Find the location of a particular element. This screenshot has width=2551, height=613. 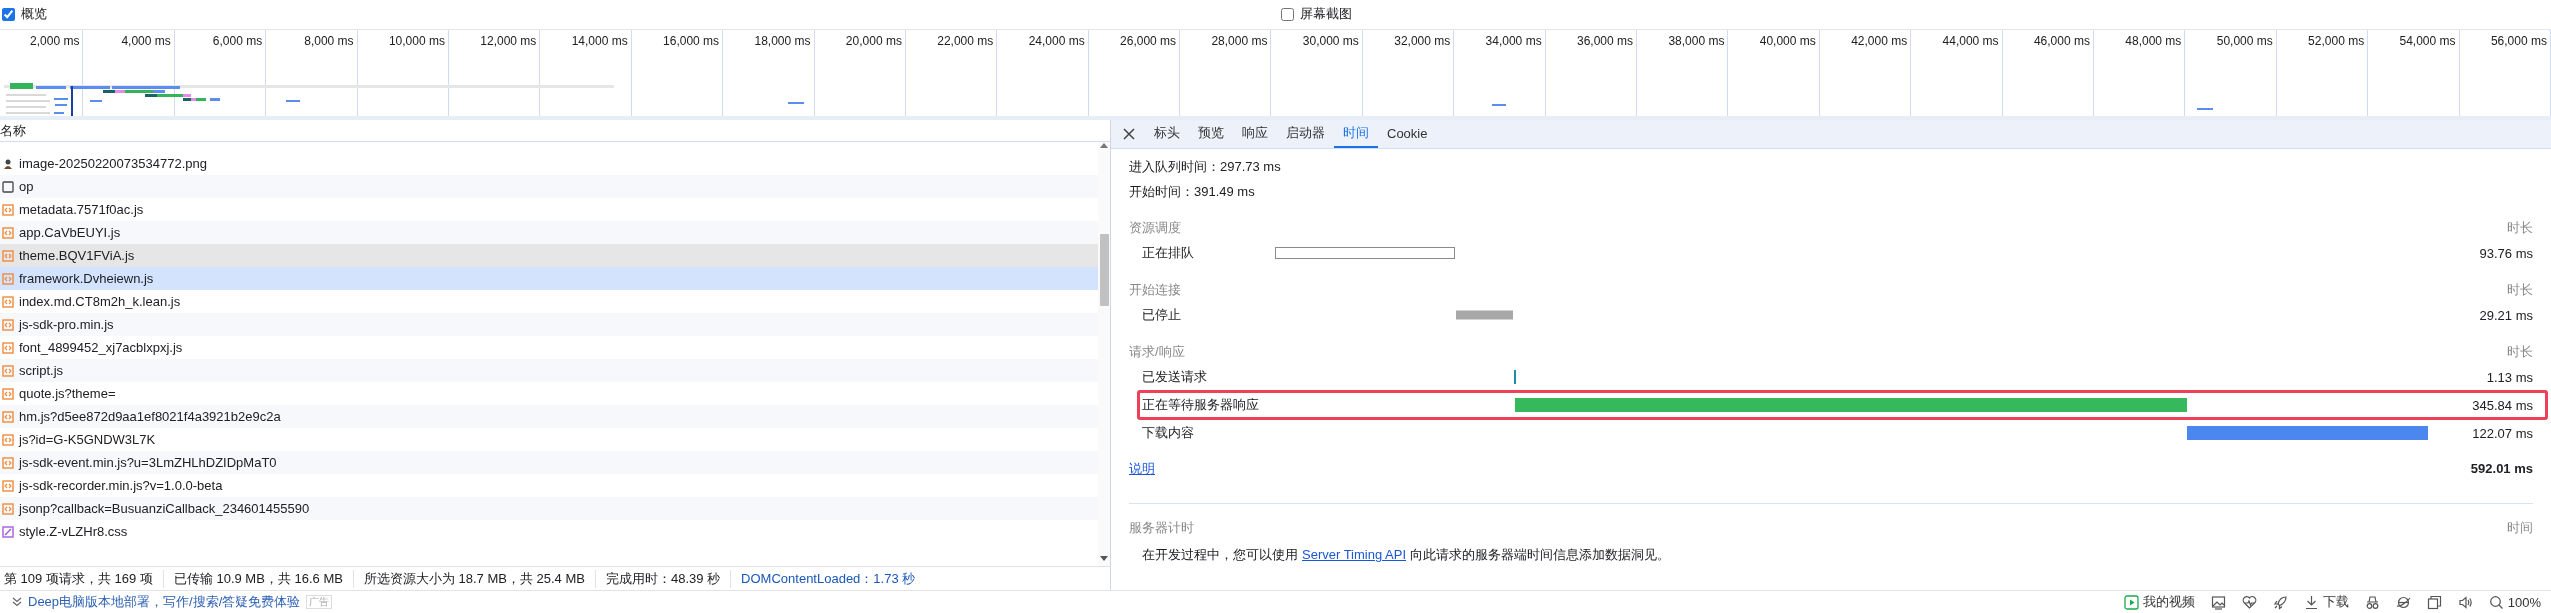

duration-value: 122.07 ms is located at coordinates (2502, 433).